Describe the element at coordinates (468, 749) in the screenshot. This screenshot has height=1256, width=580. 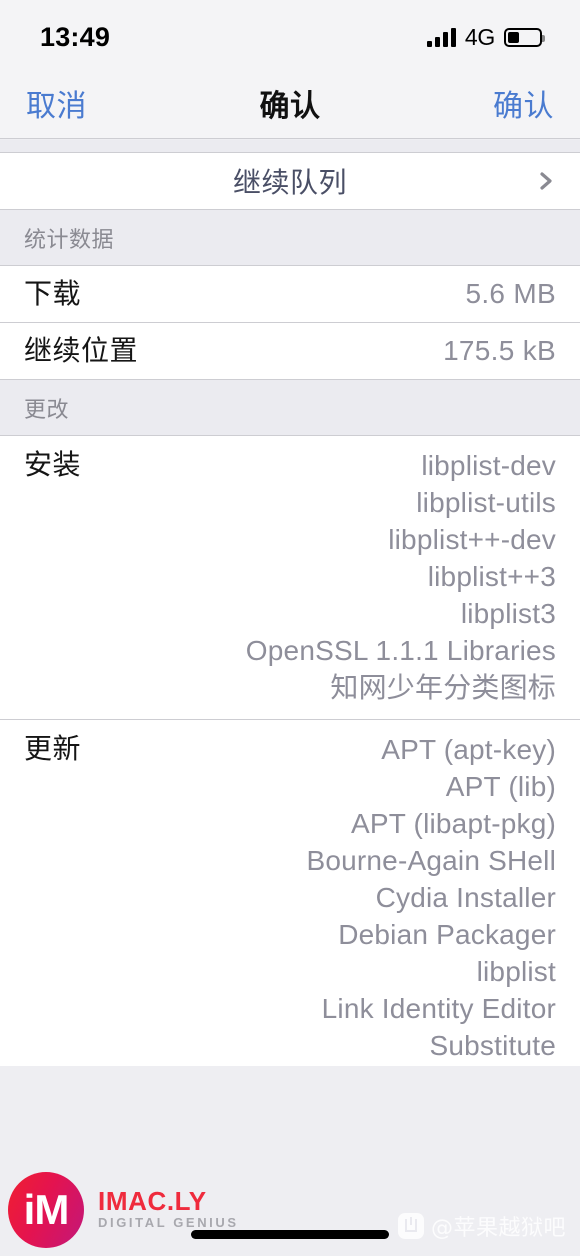
I see `package-name: APT (apt-key)` at that location.